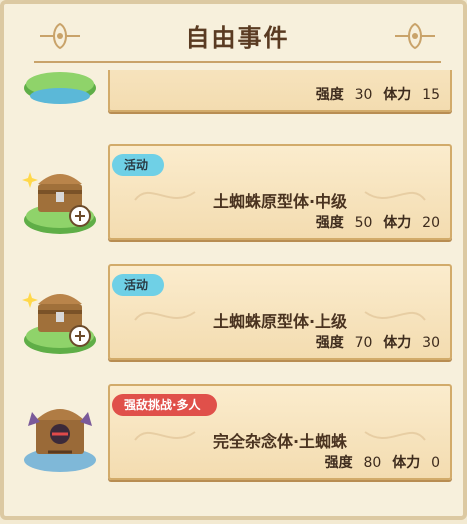 The height and width of the screenshot is (524, 467). What do you see at coordinates (280, 321) in the screenshot?
I see `event-name: 土蜘蛛原型体·上级` at bounding box center [280, 321].